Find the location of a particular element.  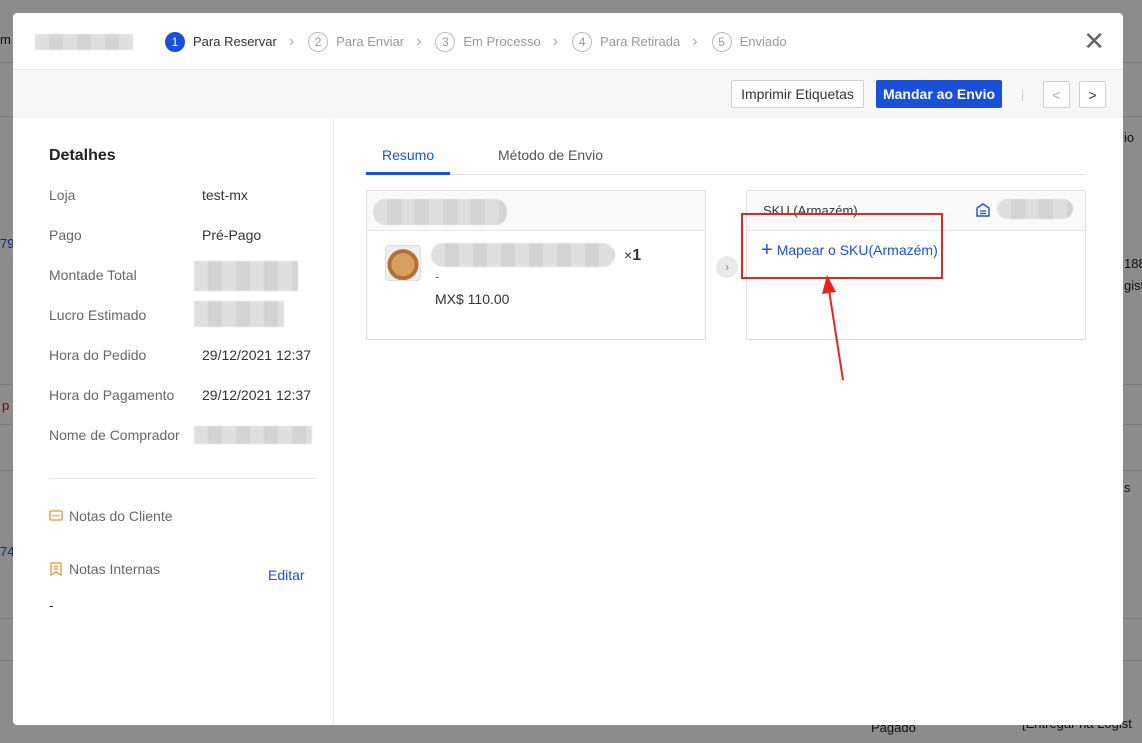

step-number: 1 is located at coordinates (175, 41).